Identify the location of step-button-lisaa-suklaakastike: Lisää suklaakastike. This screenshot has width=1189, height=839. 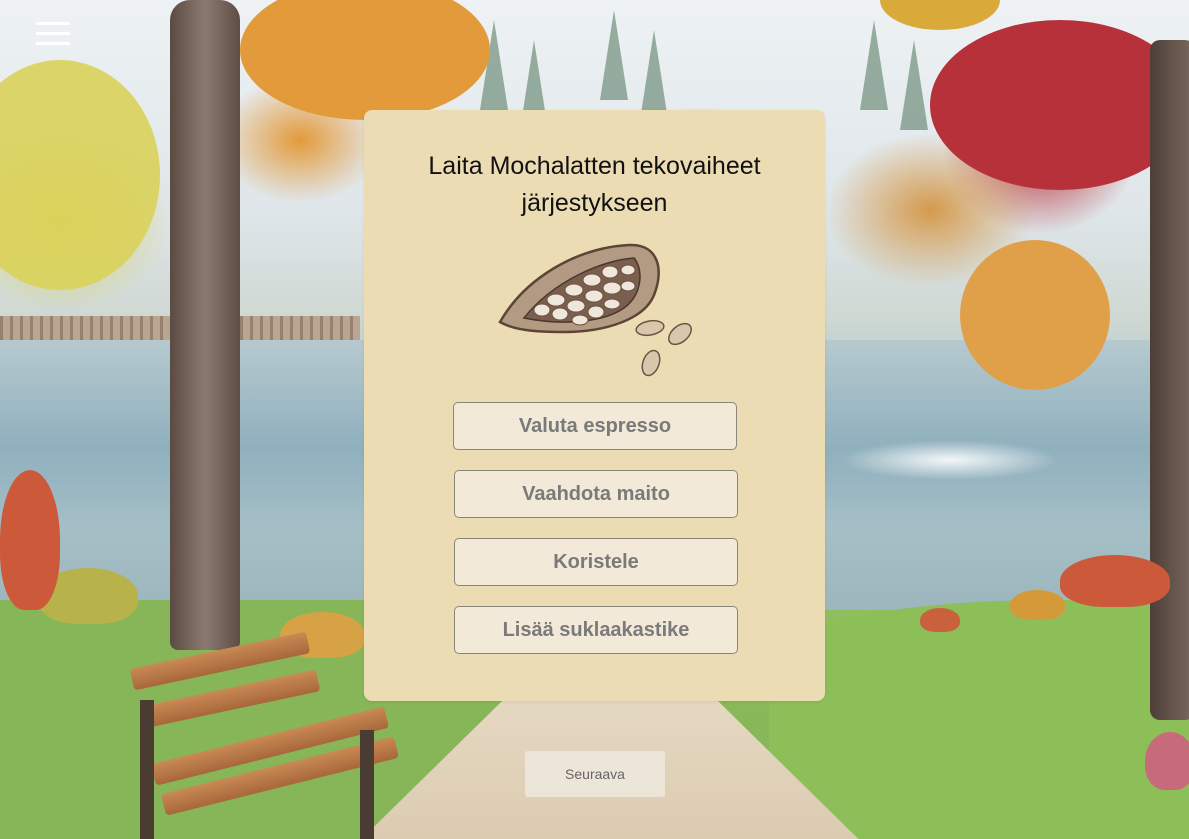
(596, 630).